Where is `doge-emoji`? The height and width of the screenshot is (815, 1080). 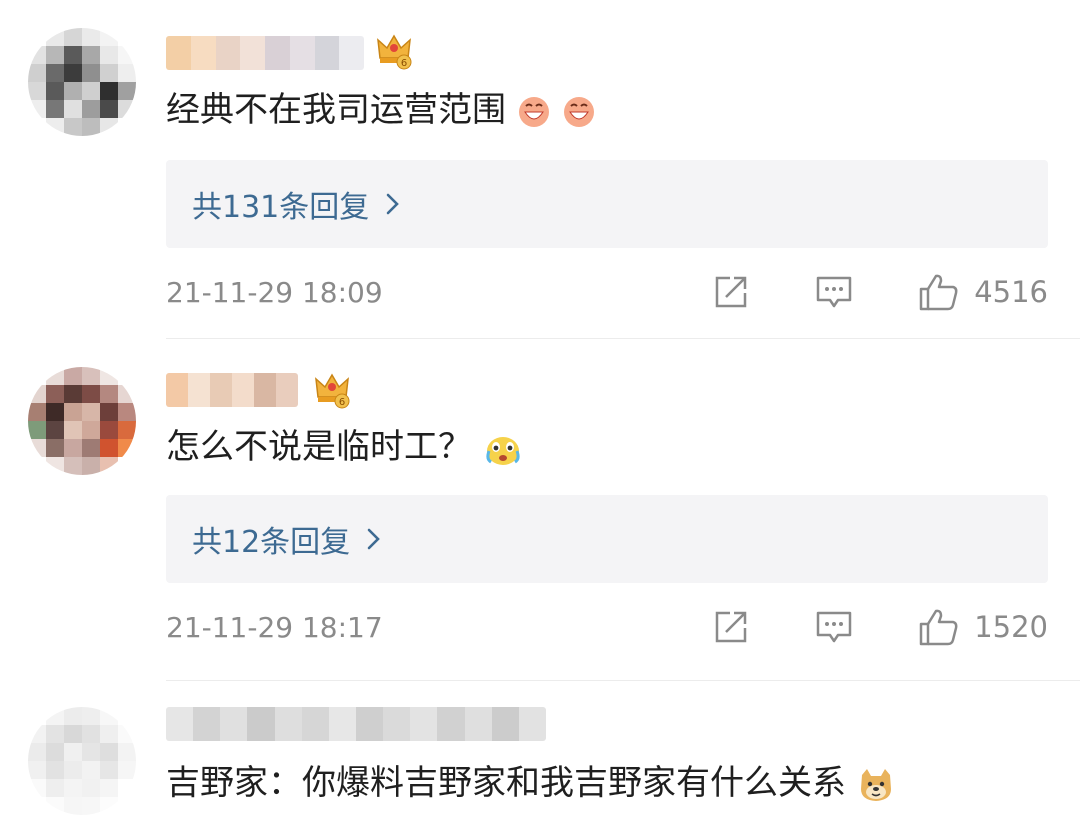 doge-emoji is located at coordinates (875, 784).